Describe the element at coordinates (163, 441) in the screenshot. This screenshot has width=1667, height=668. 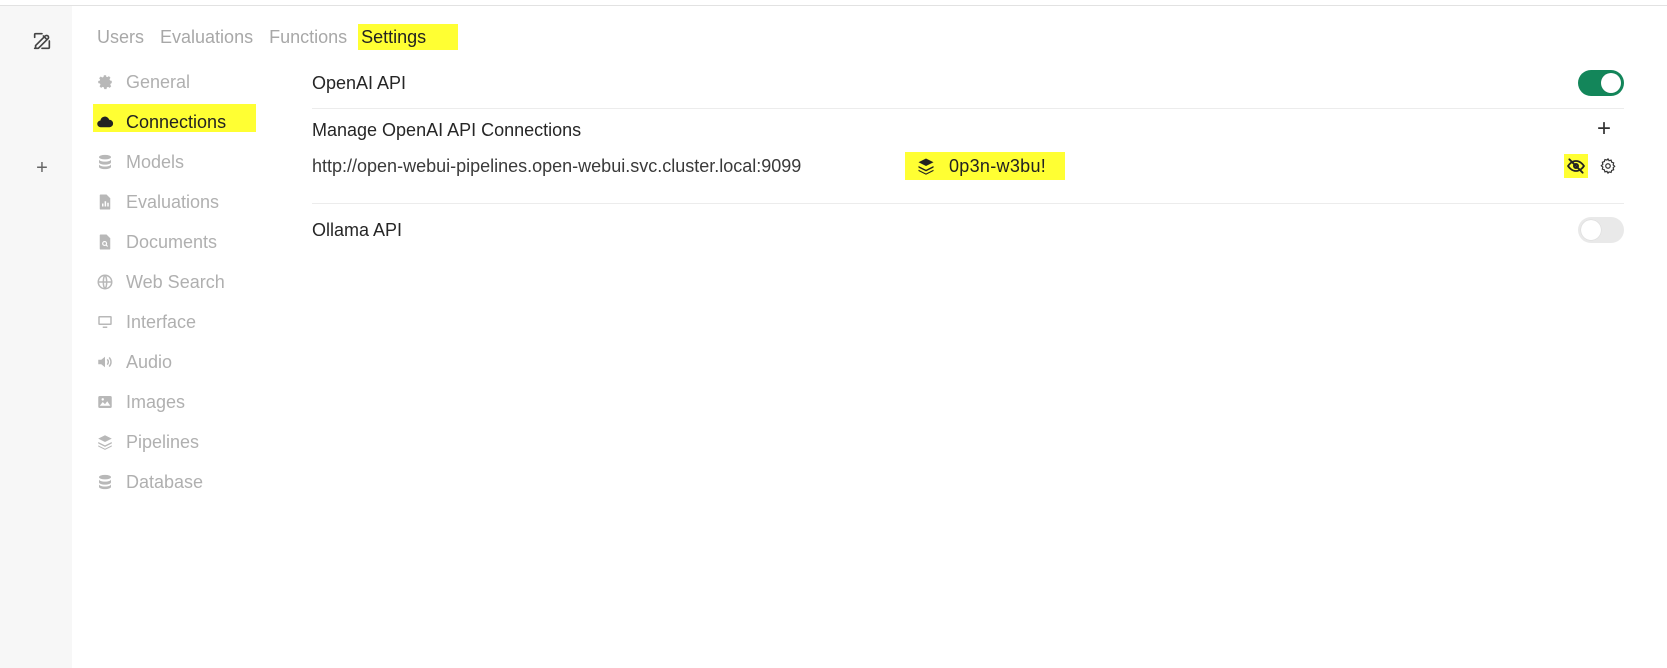
I see `sidebar-item-label: Pipelines` at that location.